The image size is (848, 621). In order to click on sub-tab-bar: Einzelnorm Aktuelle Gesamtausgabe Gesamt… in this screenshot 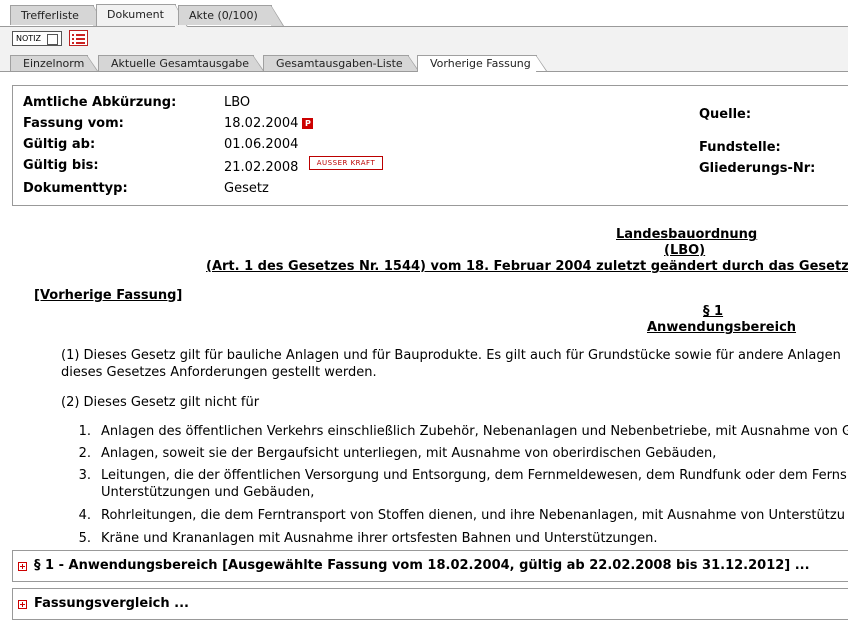, I will do `click(424, 61)`.